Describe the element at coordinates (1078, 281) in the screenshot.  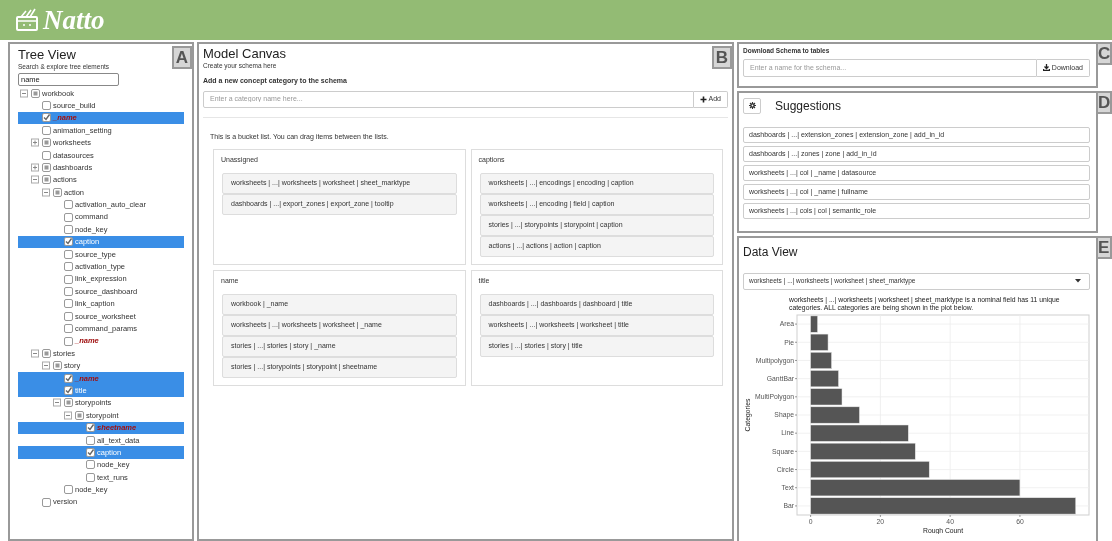
I see `caret-icon` at that location.